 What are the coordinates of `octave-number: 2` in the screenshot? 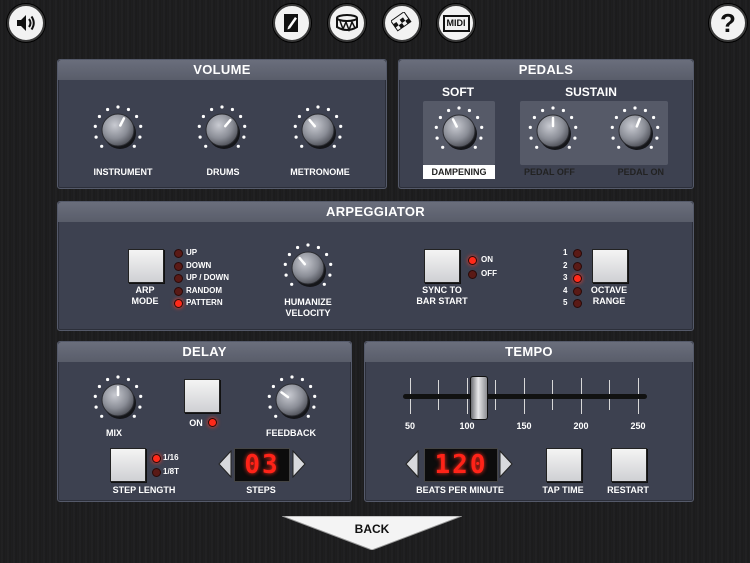 It's located at (565, 265).